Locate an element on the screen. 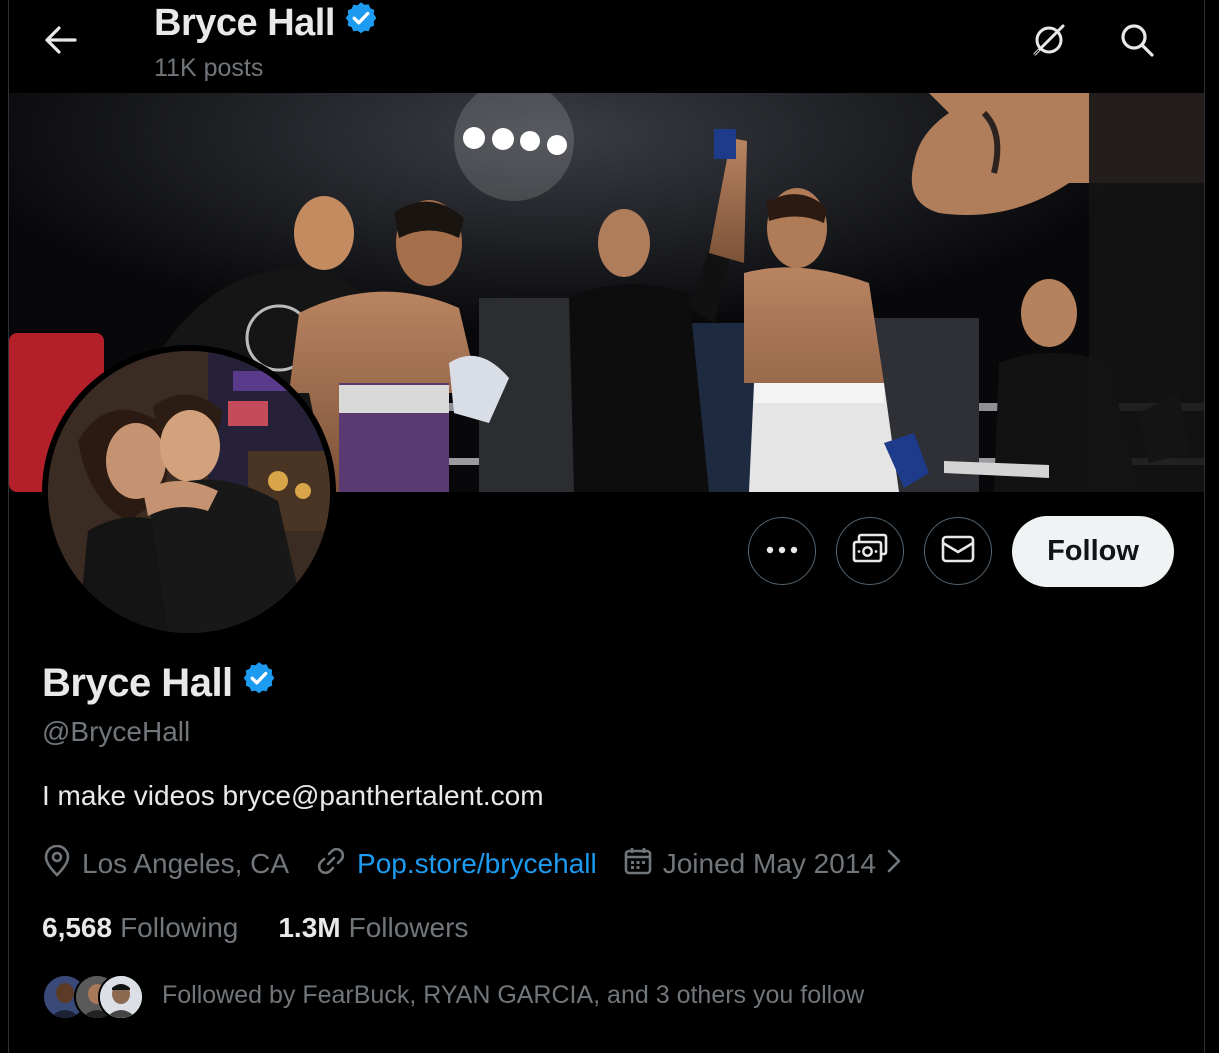 The width and height of the screenshot is (1219, 1053). followers-stat: 1.3M Followers is located at coordinates (373, 928).